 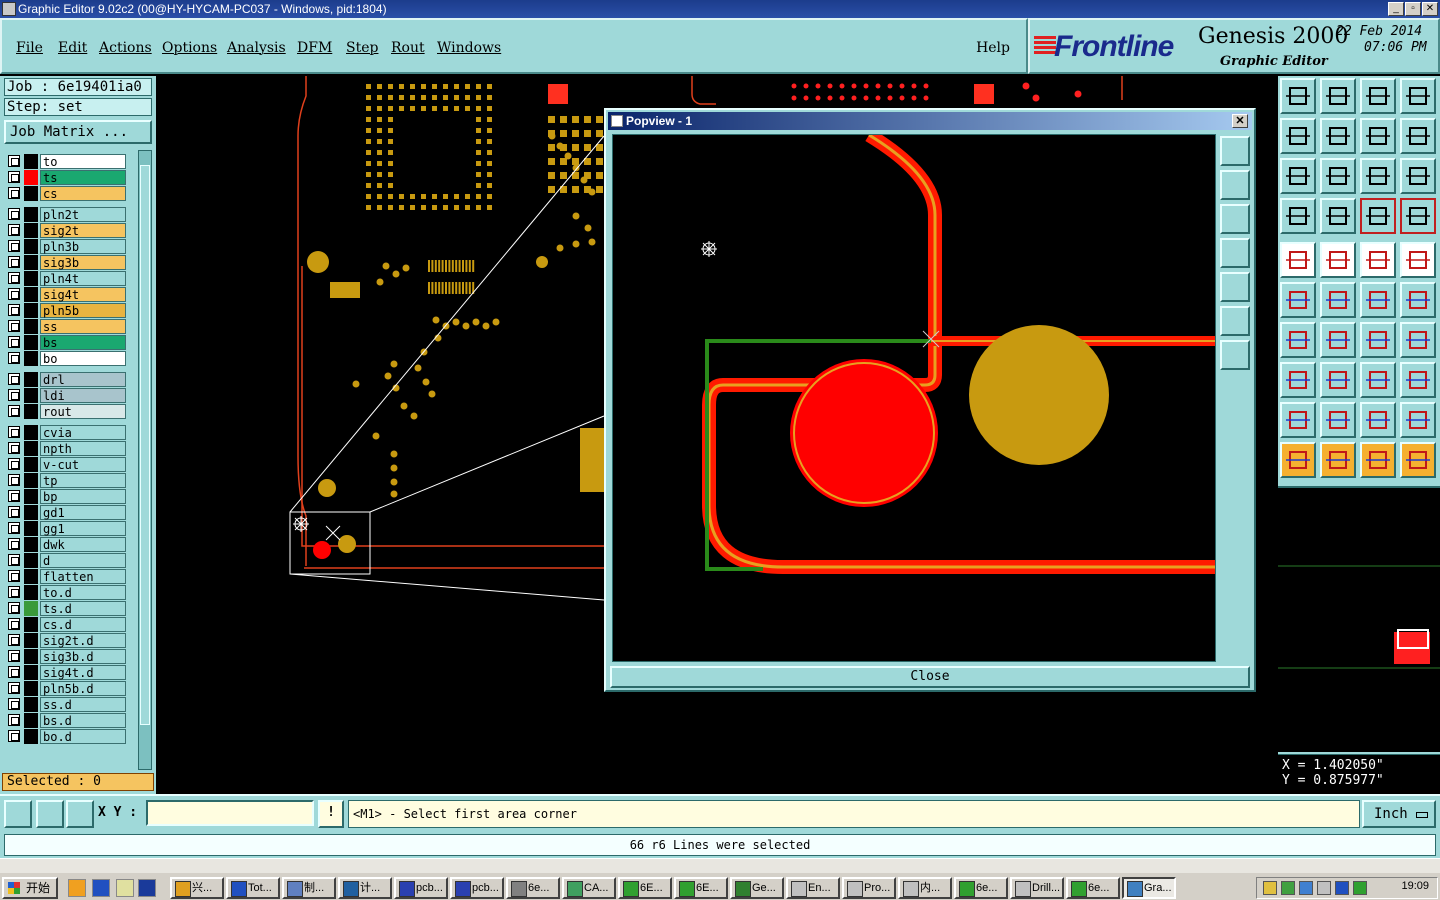 What do you see at coordinates (362, 48) in the screenshot?
I see `menu-step: Step` at bounding box center [362, 48].